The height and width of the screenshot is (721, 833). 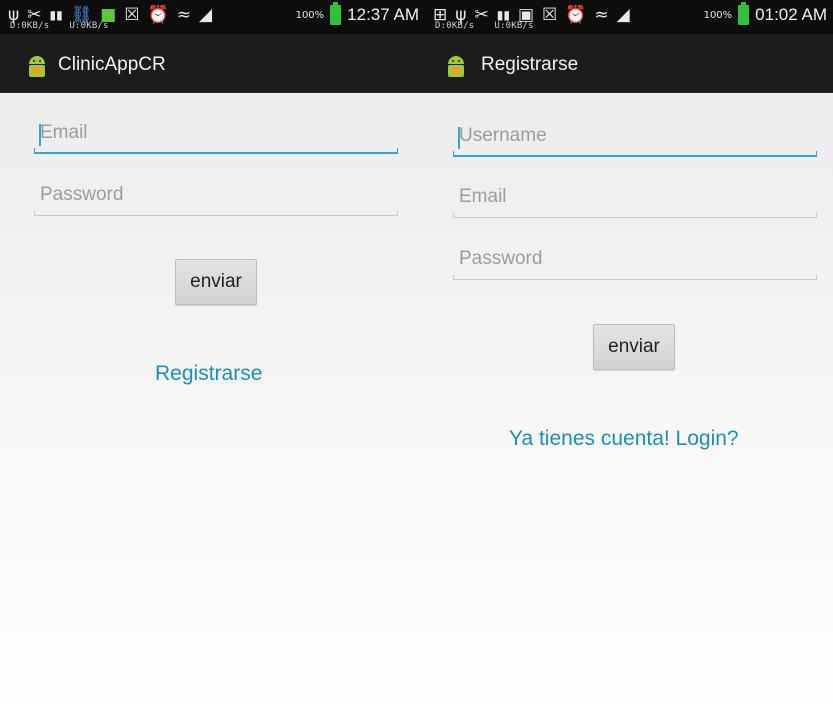 I want to click on register-link: Registrarse, so click(x=208, y=374).